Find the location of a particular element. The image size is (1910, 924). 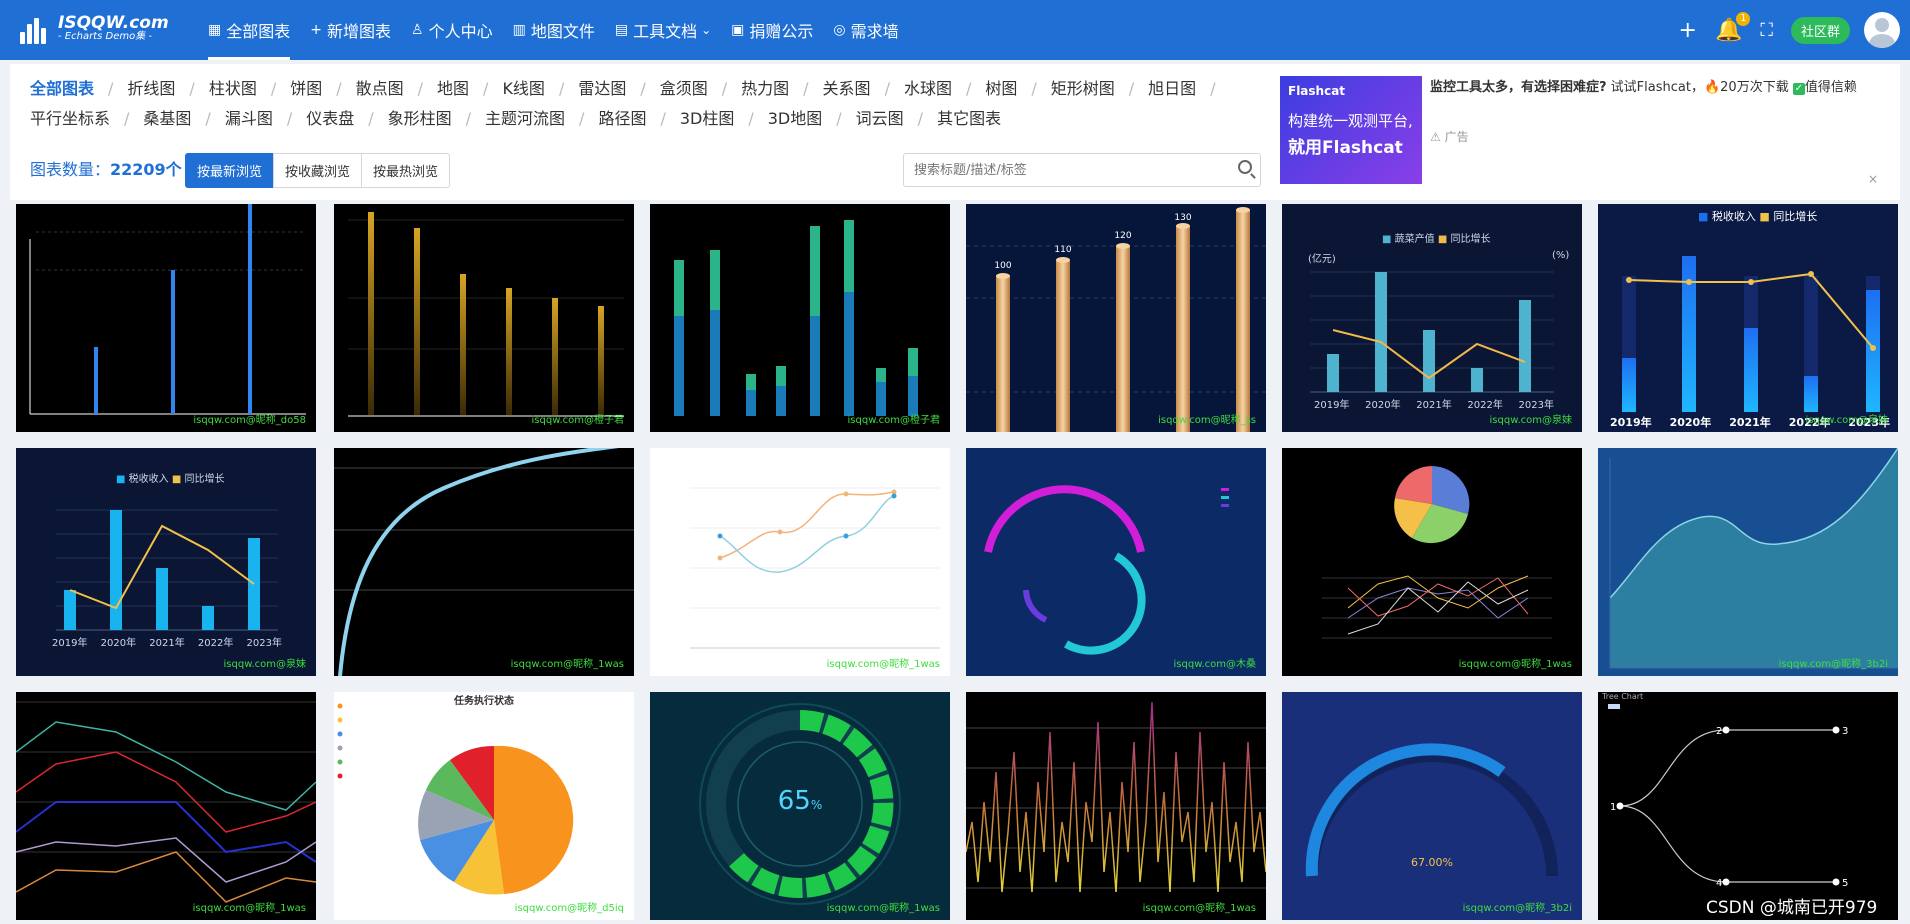

nav-request-wall: ◎ 需求墙 is located at coordinates (865, 30).